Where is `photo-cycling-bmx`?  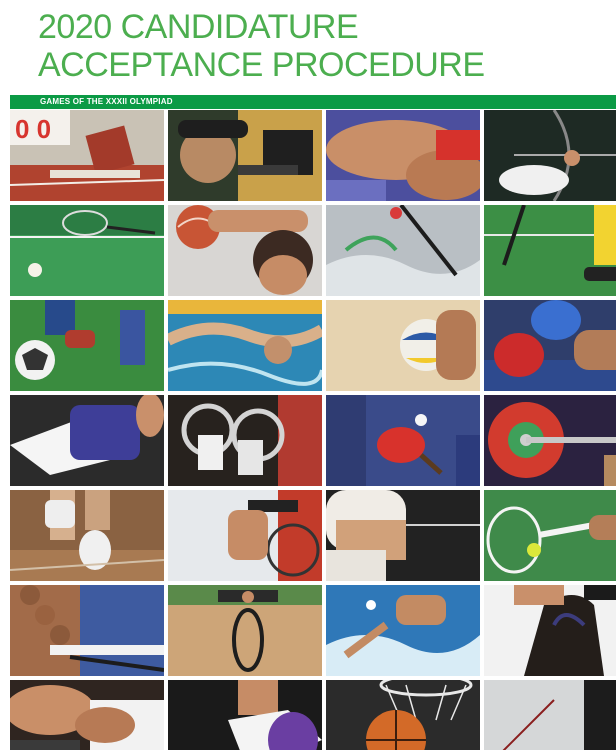 photo-cycling-bmx is located at coordinates (245, 535).